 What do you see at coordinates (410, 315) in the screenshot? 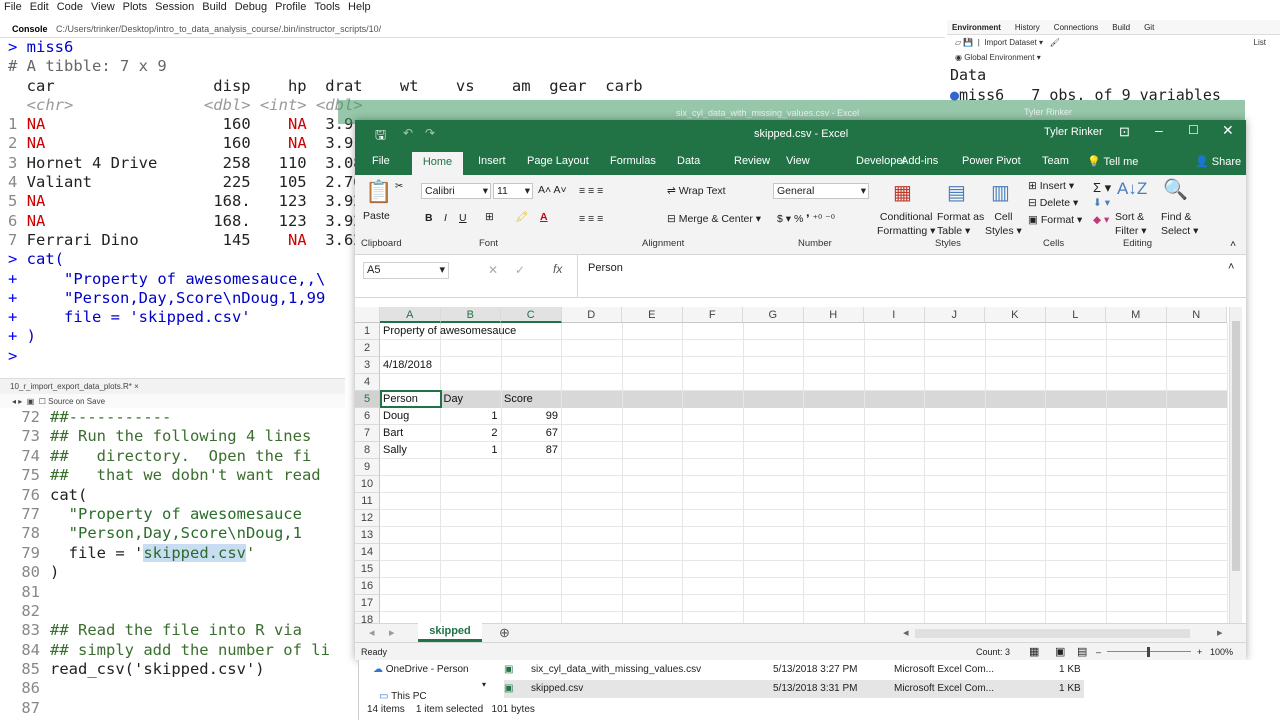
I see `column-header-A: A` at bounding box center [410, 315].